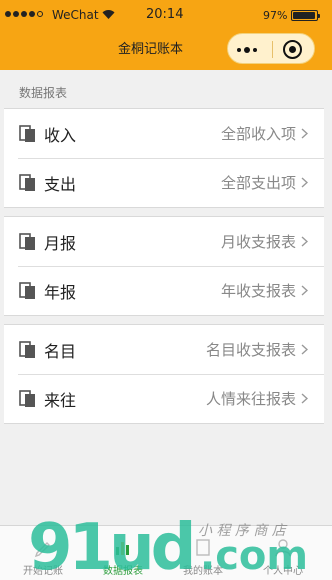  Describe the element at coordinates (75, 15) in the screenshot. I see `carrier-name: WeChat` at that location.